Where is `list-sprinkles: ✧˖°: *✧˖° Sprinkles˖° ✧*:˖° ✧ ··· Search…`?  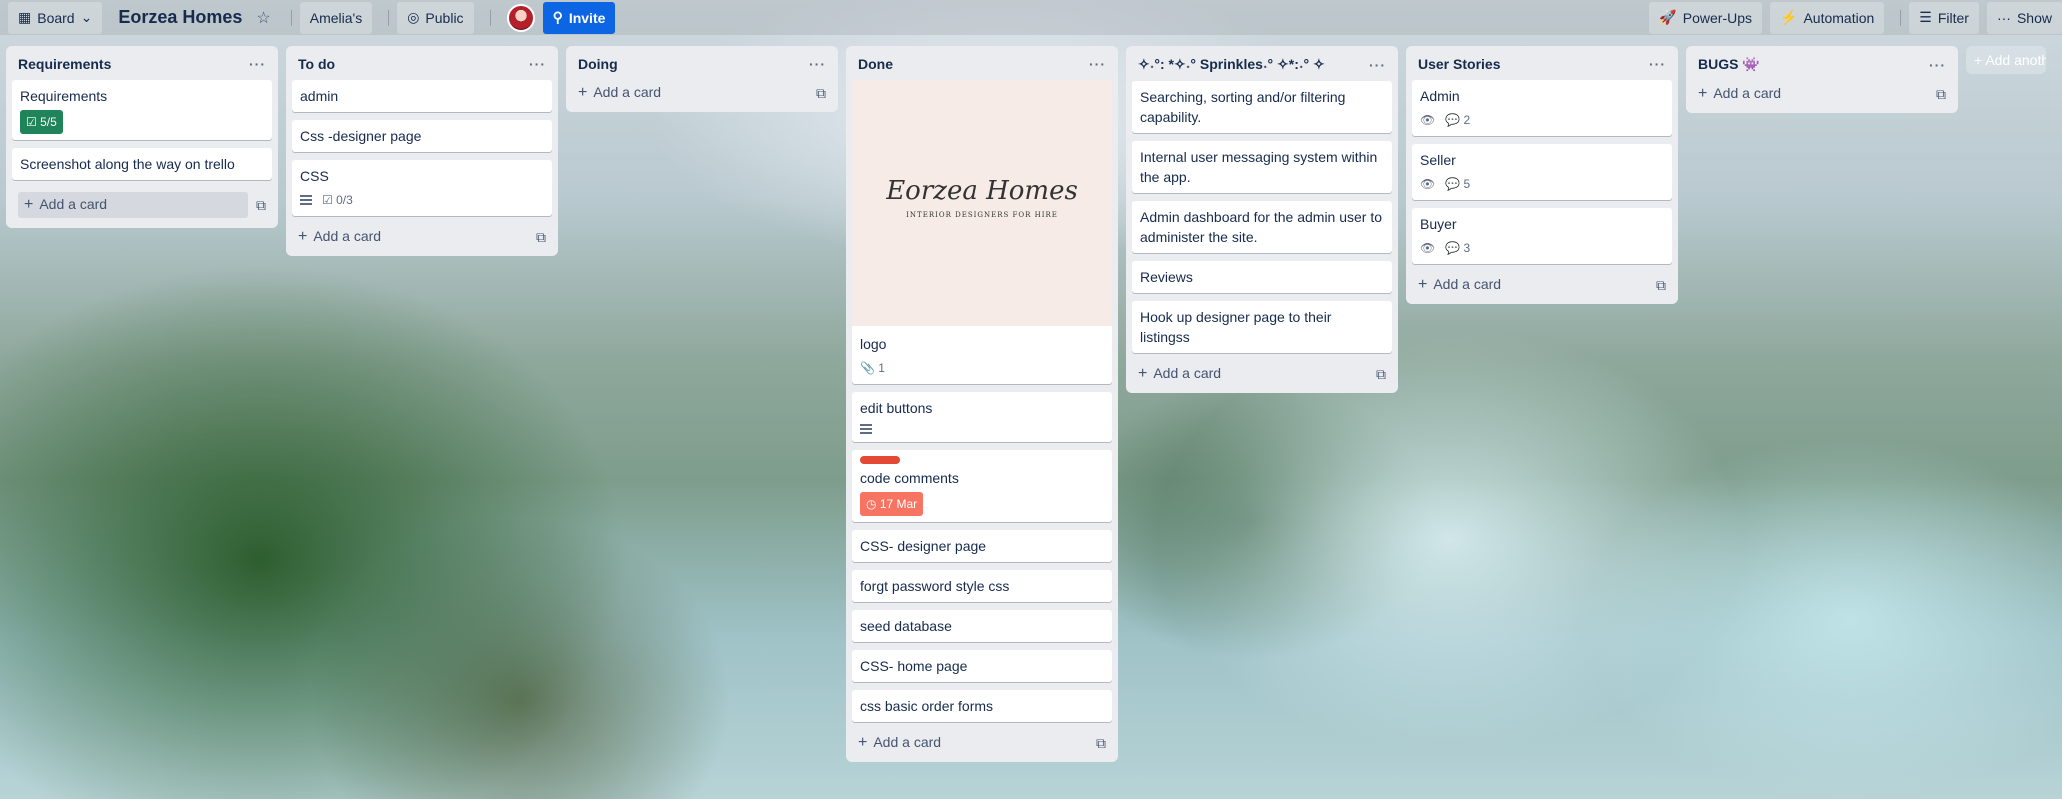 list-sprinkles: ✧˖°: *✧˖° Sprinkles˖° ✧*:˖° ✧ ··· Search… is located at coordinates (1262, 219).